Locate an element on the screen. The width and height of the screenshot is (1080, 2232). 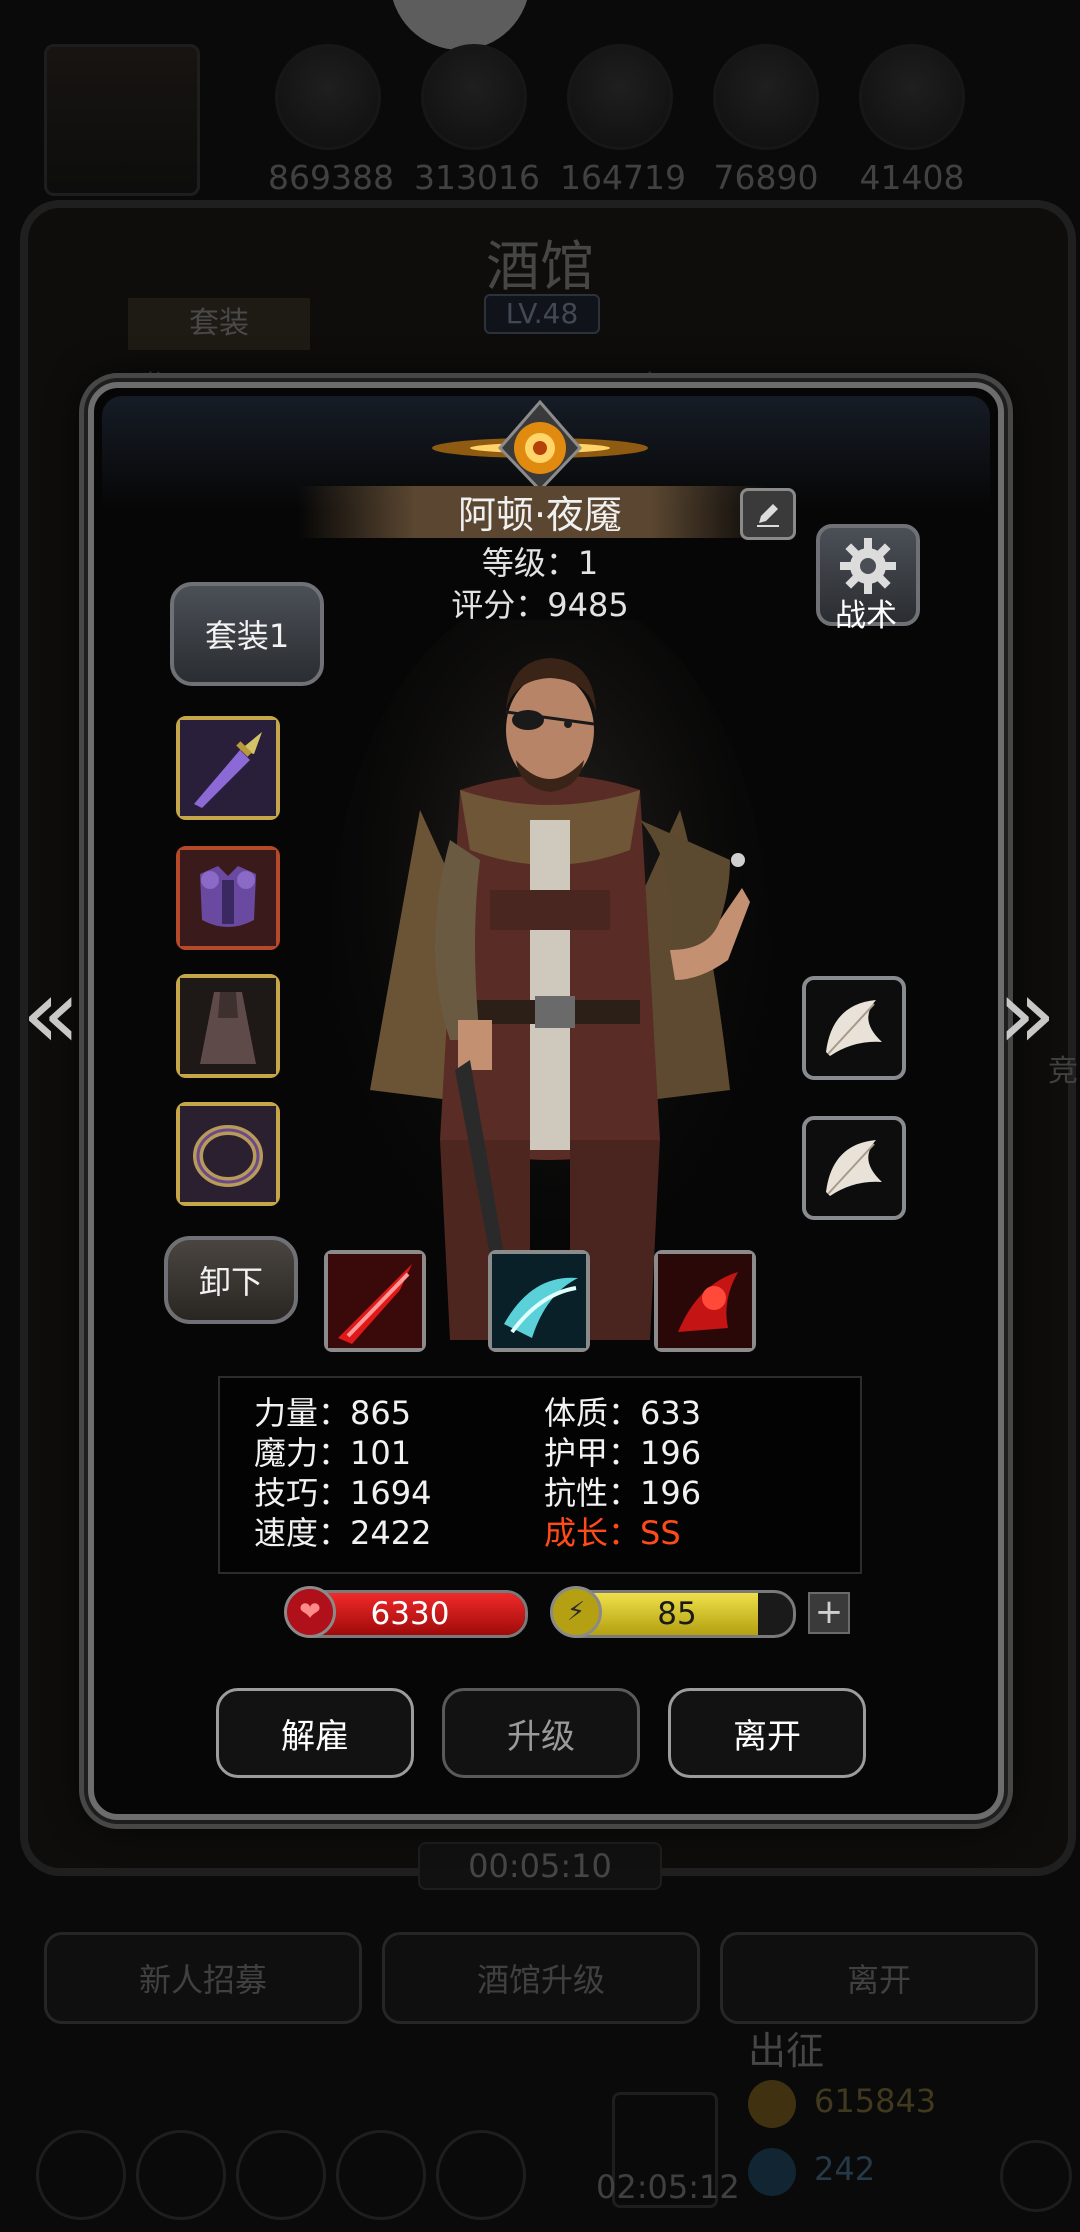
leave-button: 离开 is located at coordinates (767, 1733).